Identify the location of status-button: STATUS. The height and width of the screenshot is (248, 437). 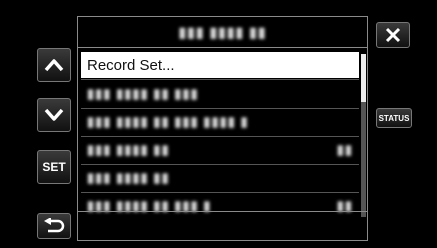
(394, 118).